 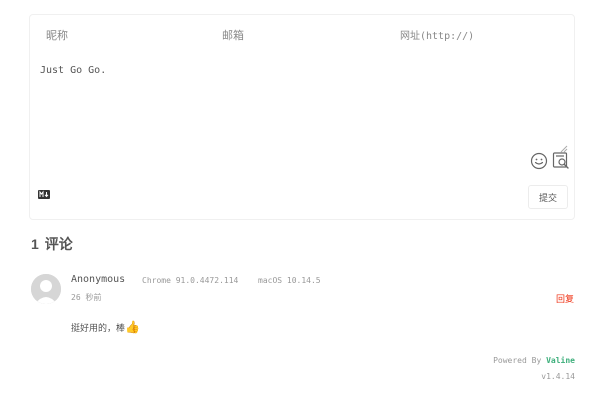 I want to click on website-input, so click(x=480, y=36).